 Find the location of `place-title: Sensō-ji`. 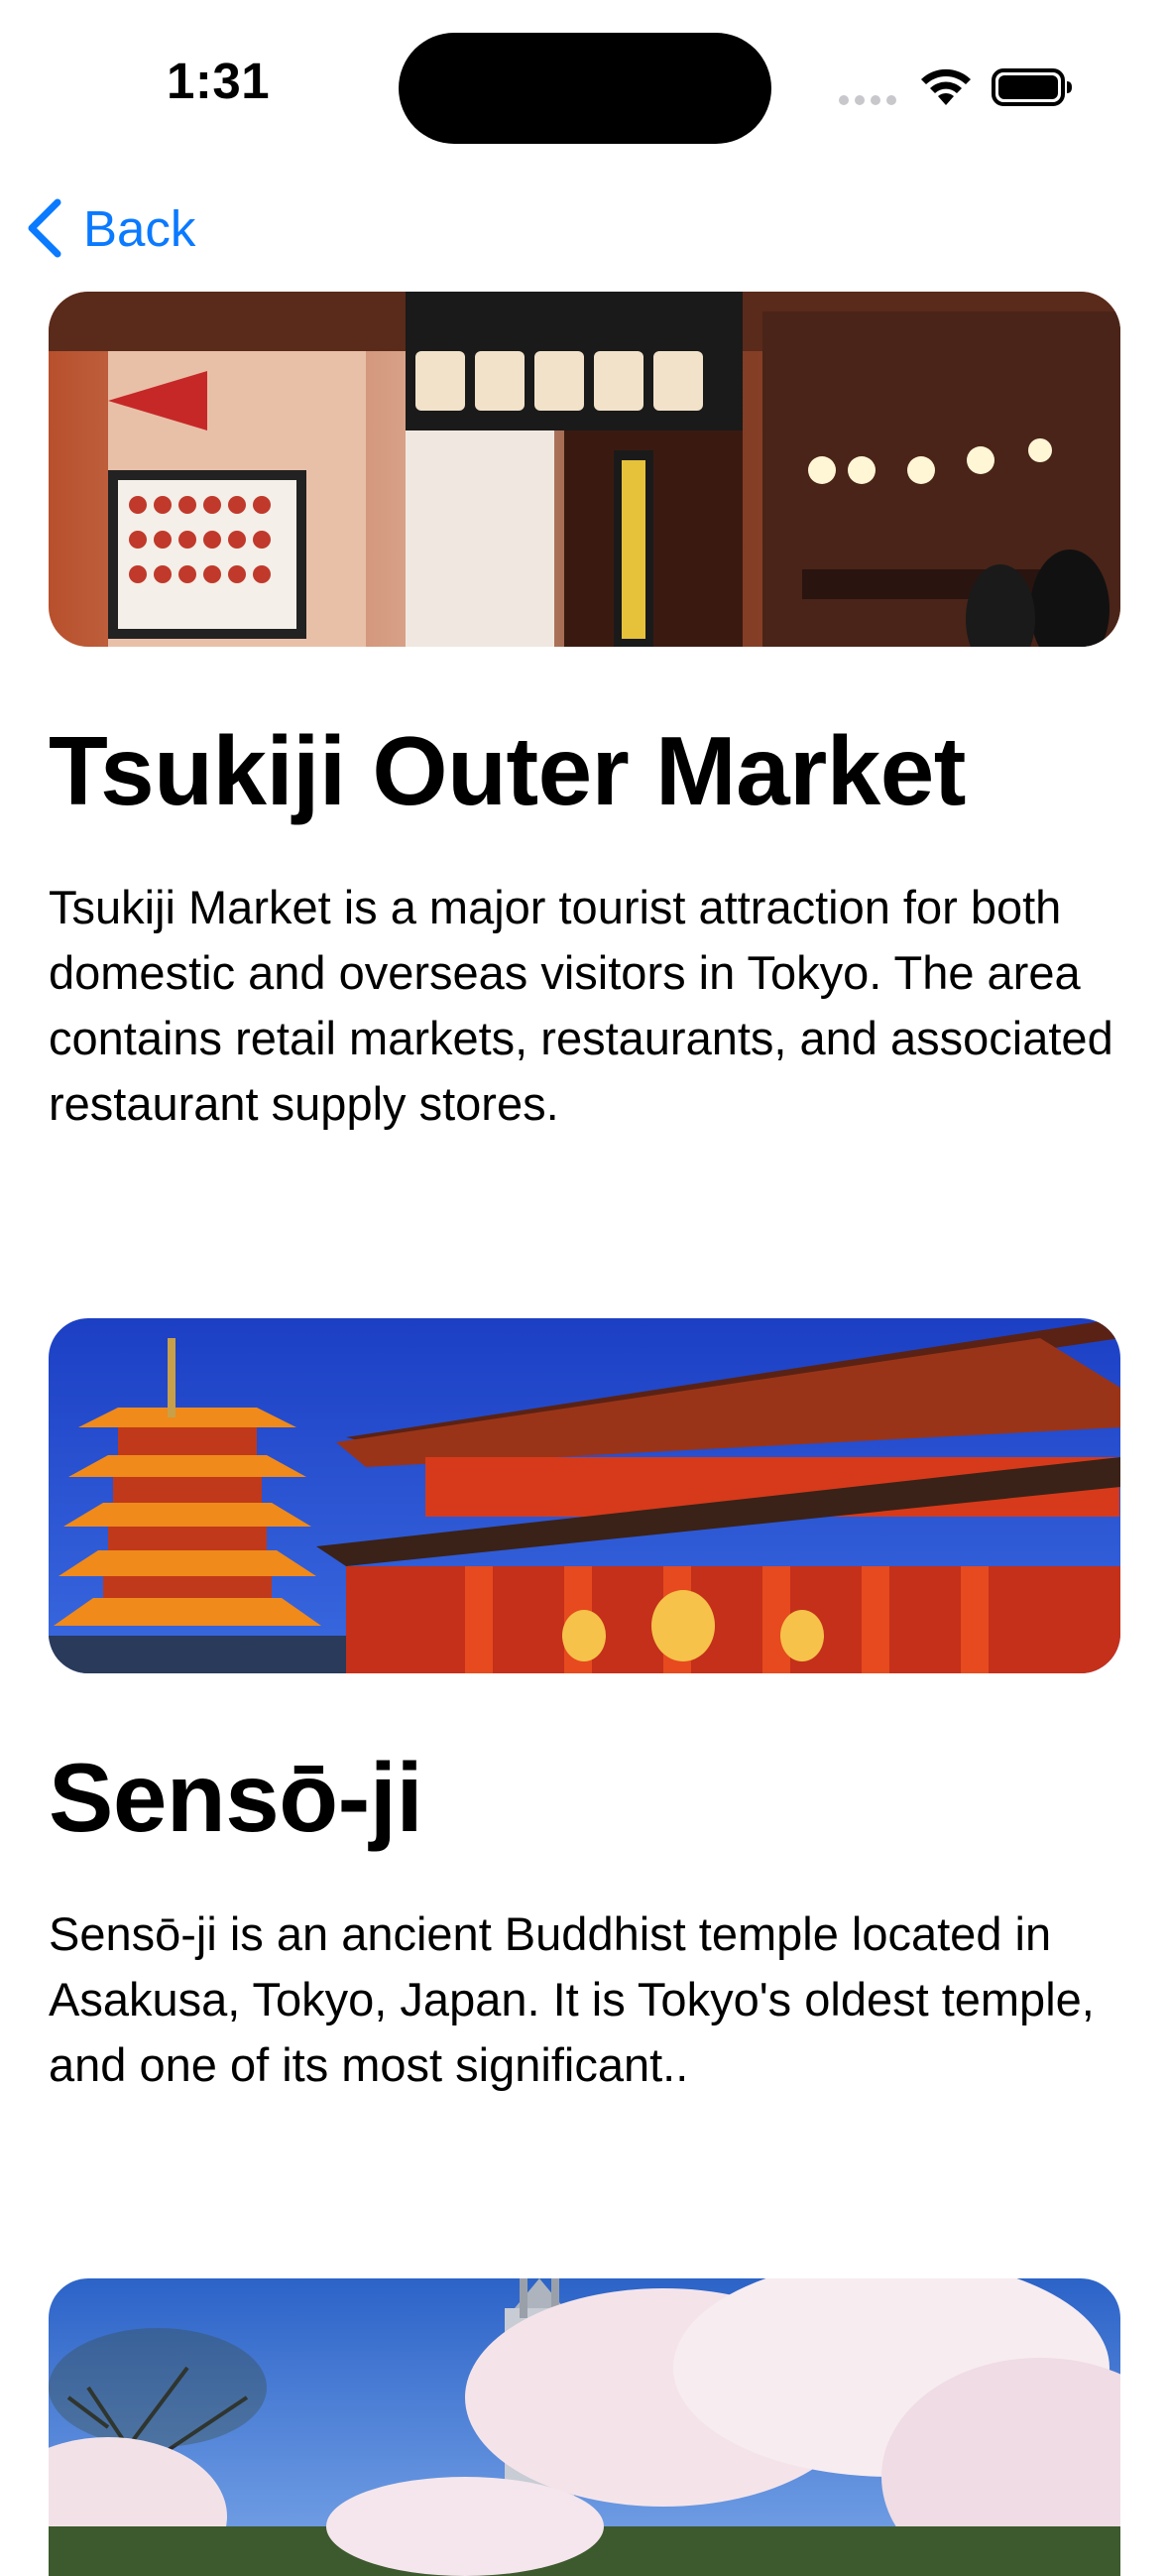

place-title: Sensō-ji is located at coordinates (236, 1797).